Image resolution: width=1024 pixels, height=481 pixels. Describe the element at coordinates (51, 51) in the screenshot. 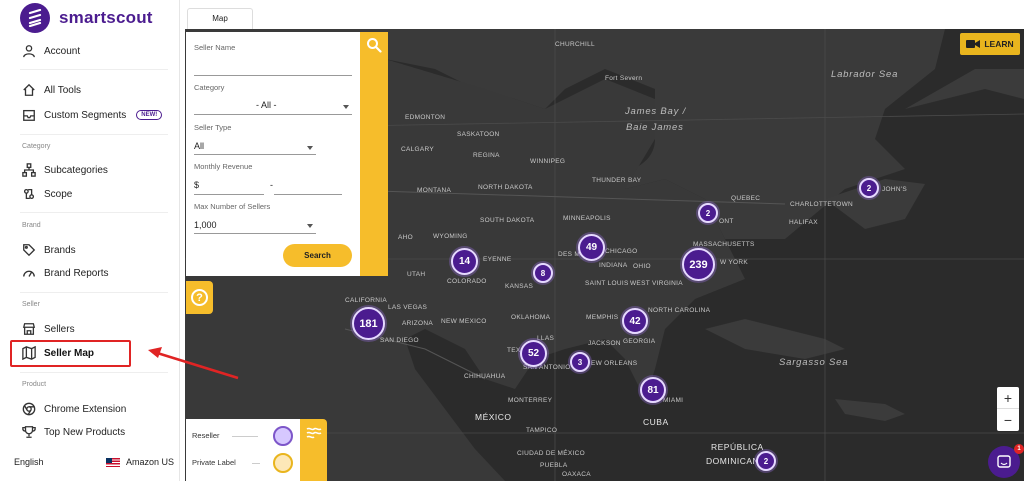

I see `sidebar-item-account: Account` at that location.